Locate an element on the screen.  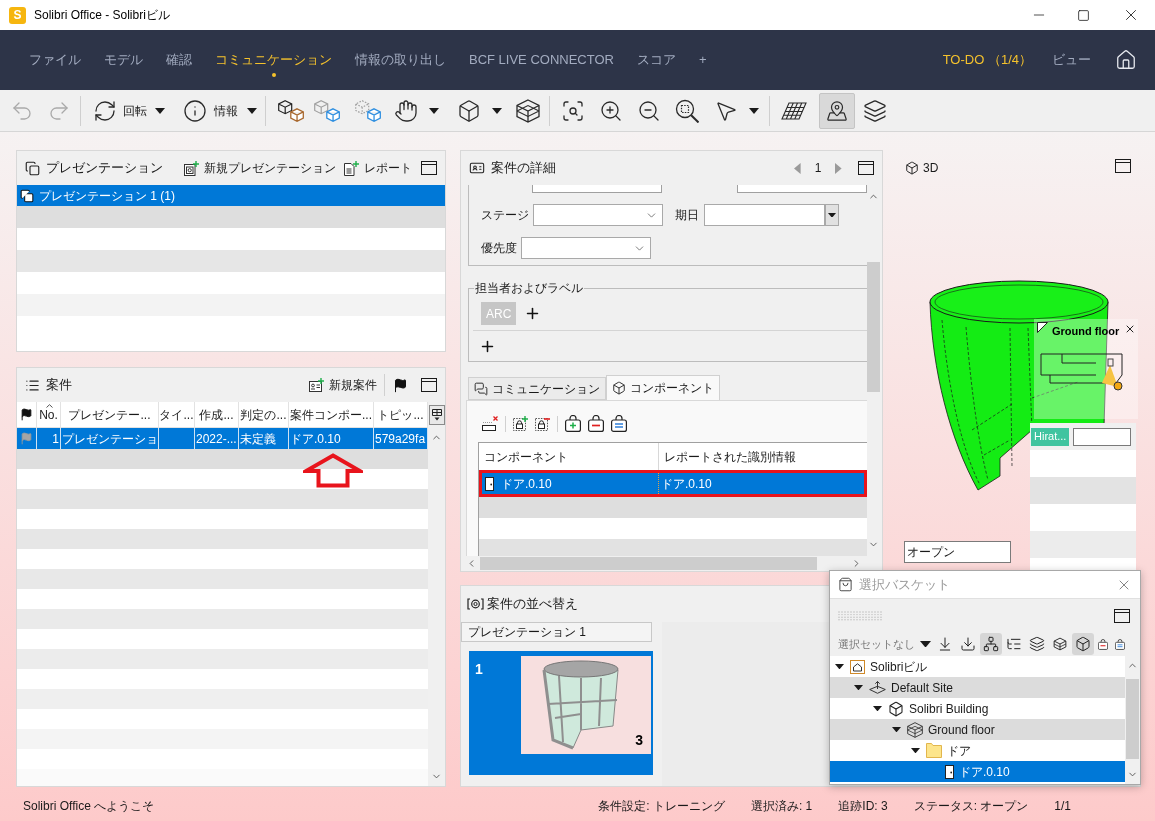
group-label: 担当者およびラベル is located at coordinates (529, 288).